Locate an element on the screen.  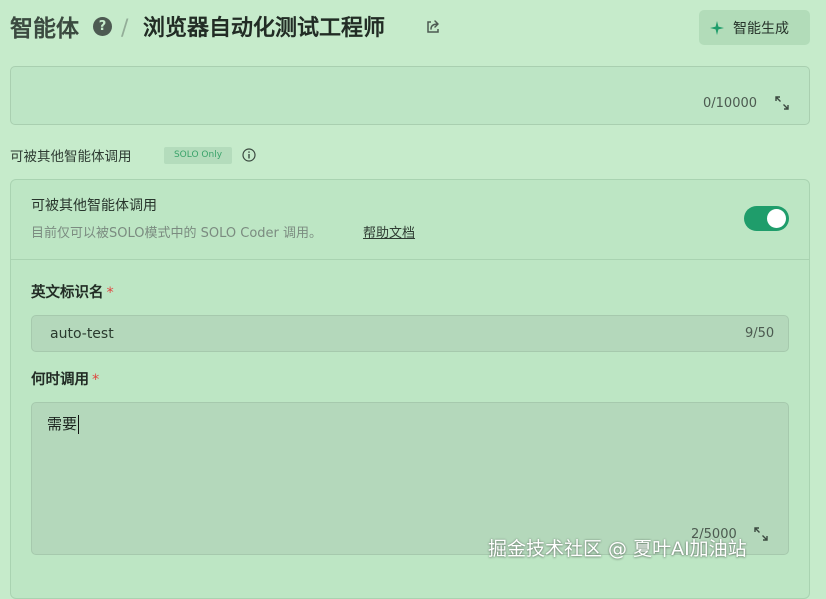
solo-only-badge: SOLO Only is located at coordinates (198, 155).